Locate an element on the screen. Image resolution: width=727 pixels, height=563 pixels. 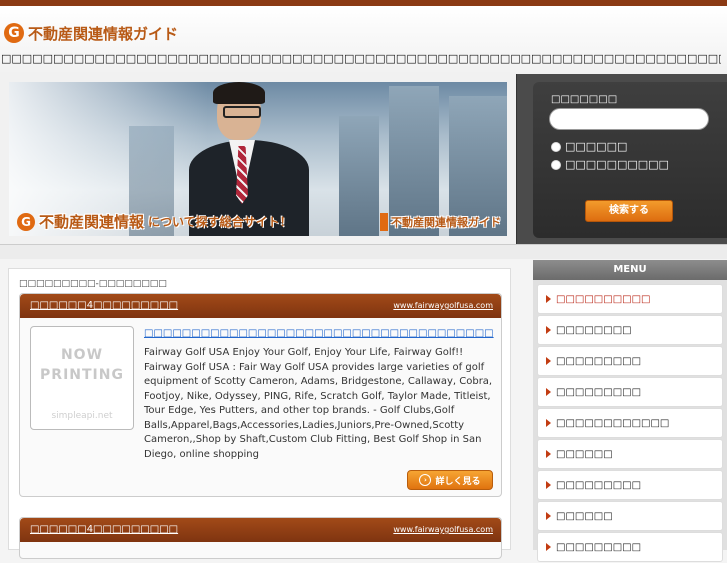
logo-text: 不動産関連情報ガイド is located at coordinates (103, 33).